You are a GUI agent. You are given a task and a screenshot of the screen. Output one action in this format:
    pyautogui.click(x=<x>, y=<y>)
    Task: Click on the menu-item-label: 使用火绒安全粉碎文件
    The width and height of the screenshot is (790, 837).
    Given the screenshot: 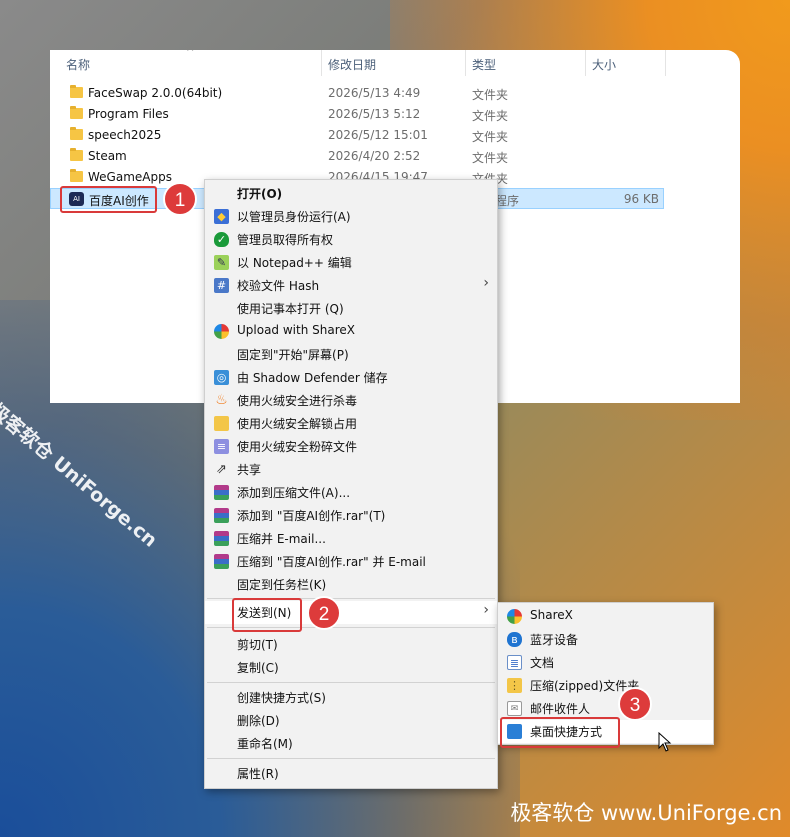 What is the action you would take?
    pyautogui.click(x=297, y=447)
    